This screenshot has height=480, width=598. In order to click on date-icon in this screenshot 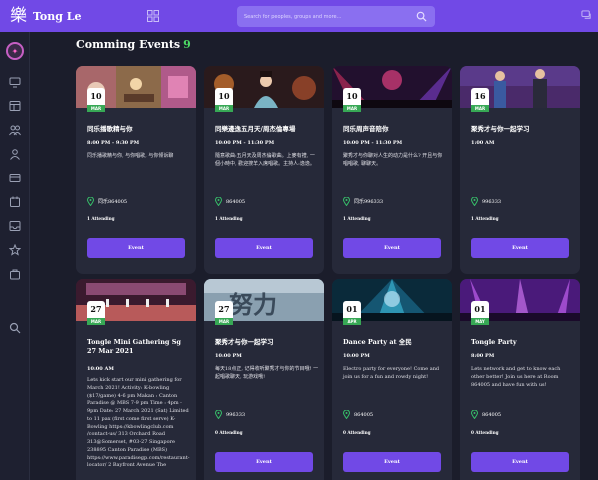, I will do `click(15, 202)`.